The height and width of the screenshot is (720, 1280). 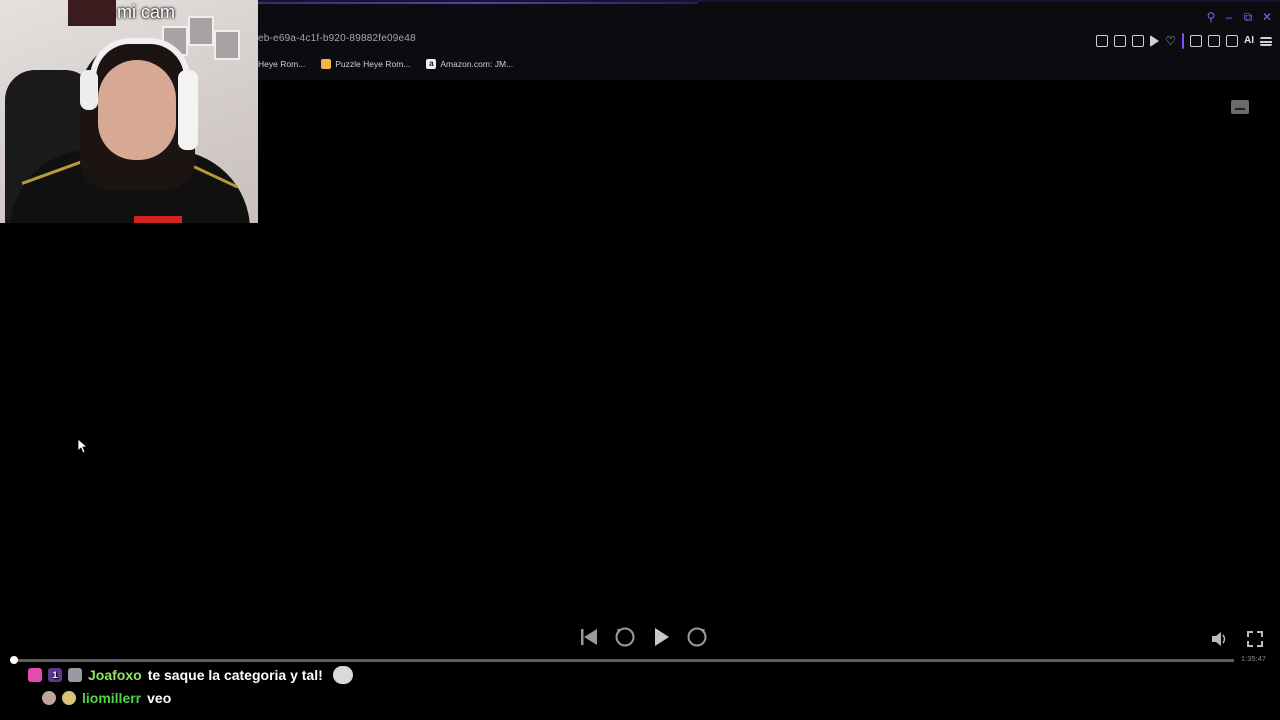 What do you see at coordinates (478, 3) in the screenshot?
I see `active-tab-indicator` at bounding box center [478, 3].